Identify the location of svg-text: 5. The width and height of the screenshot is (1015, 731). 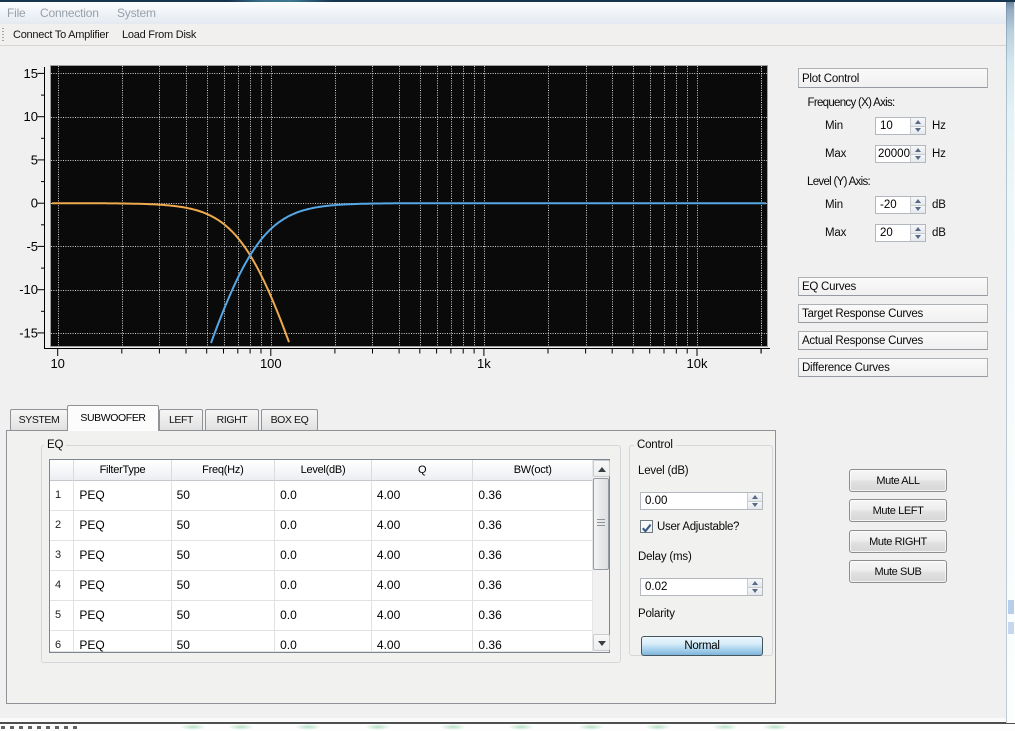
(34, 159).